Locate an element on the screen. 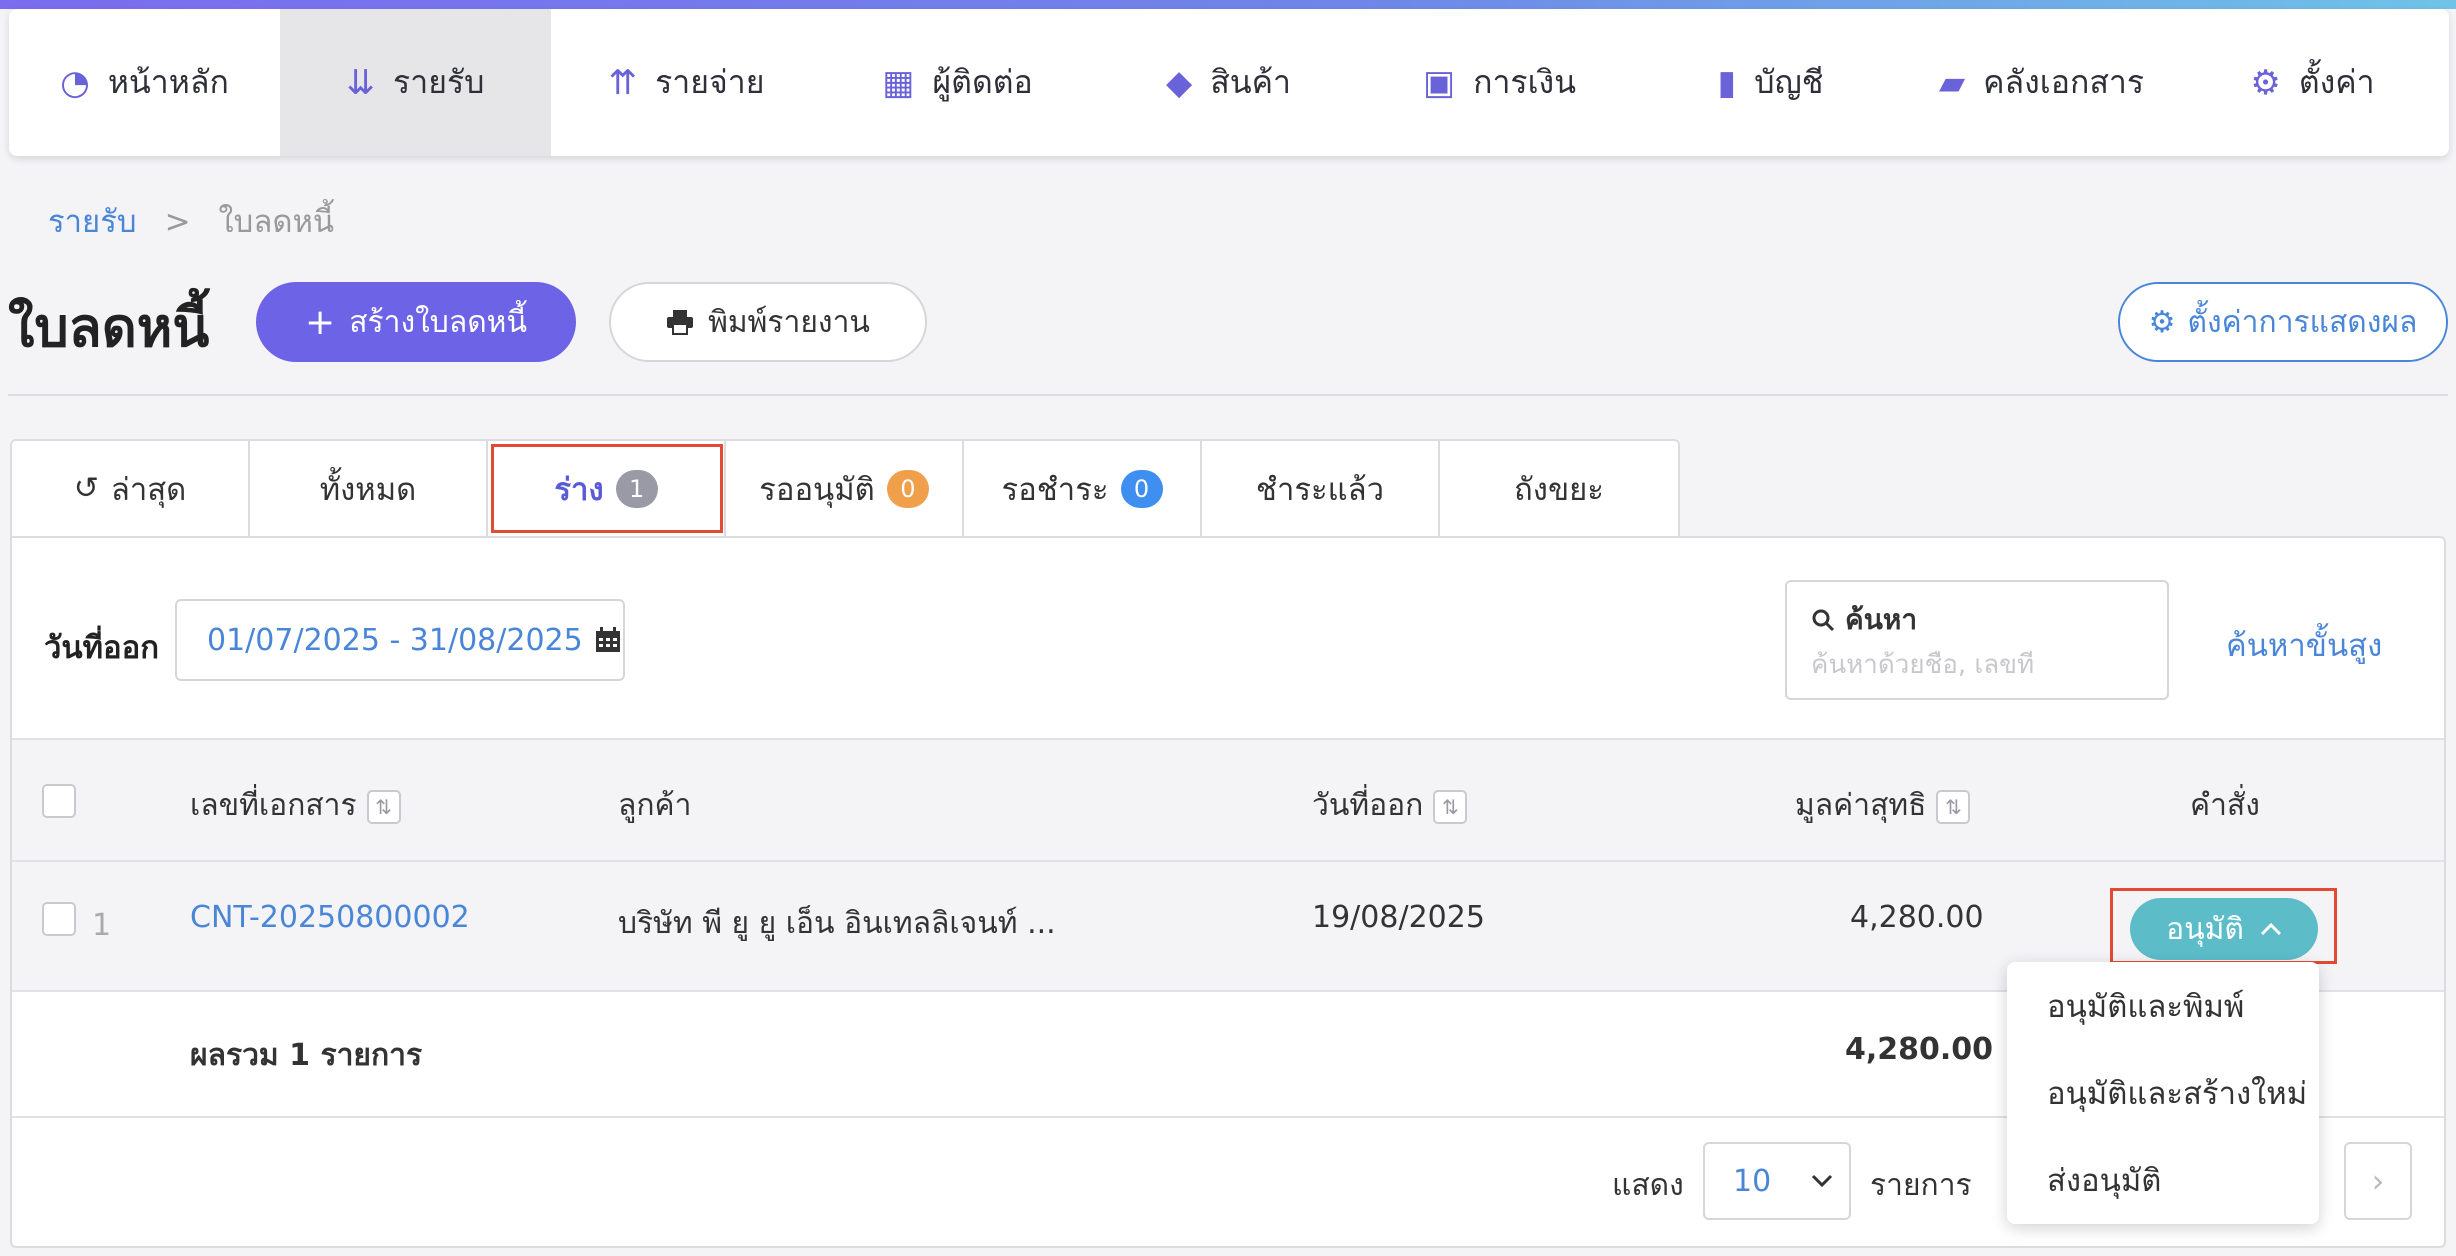 The height and width of the screenshot is (1256, 2456). row-checkbox is located at coordinates (59, 919).